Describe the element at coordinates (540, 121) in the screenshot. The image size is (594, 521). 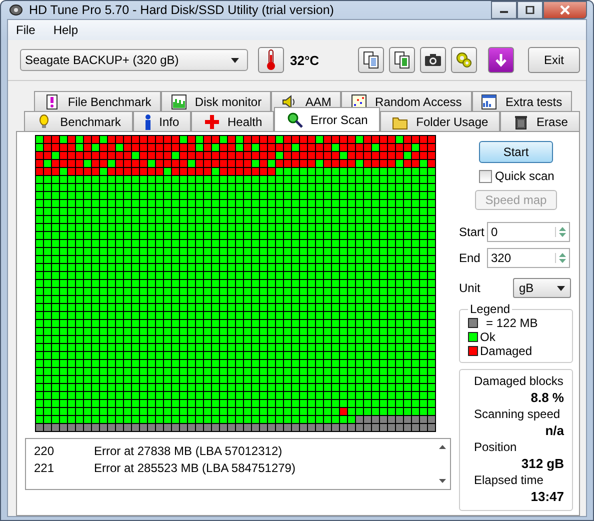
I see `tab: Erase` at that location.